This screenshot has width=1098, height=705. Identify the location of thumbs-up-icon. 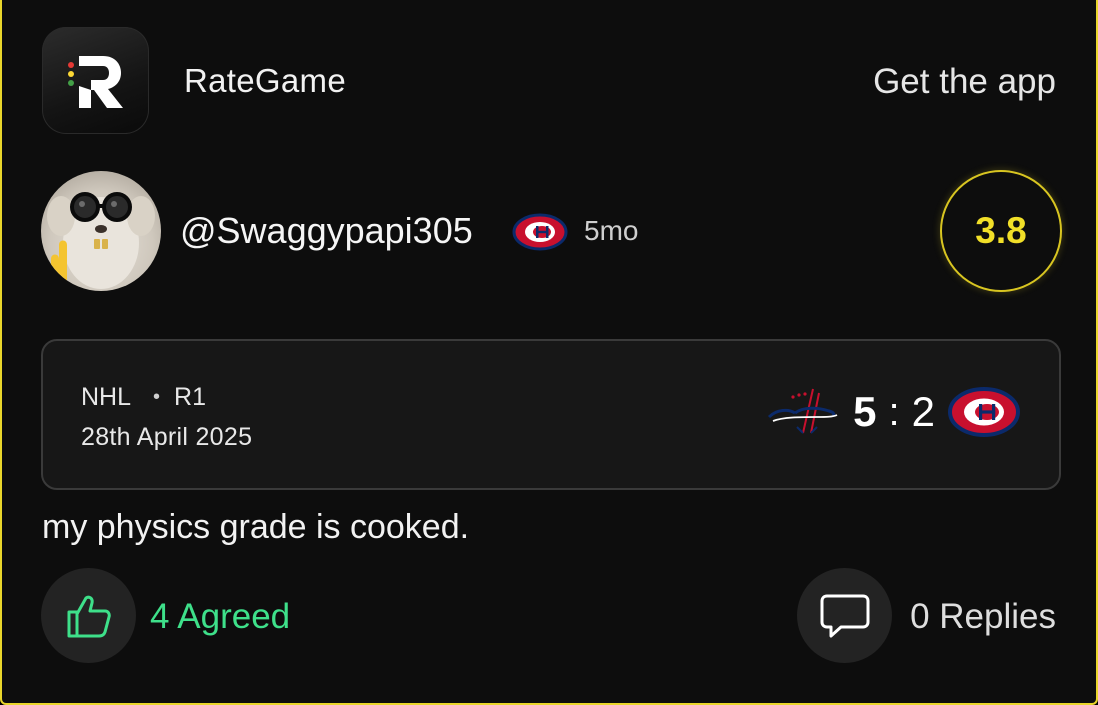
(89, 616).